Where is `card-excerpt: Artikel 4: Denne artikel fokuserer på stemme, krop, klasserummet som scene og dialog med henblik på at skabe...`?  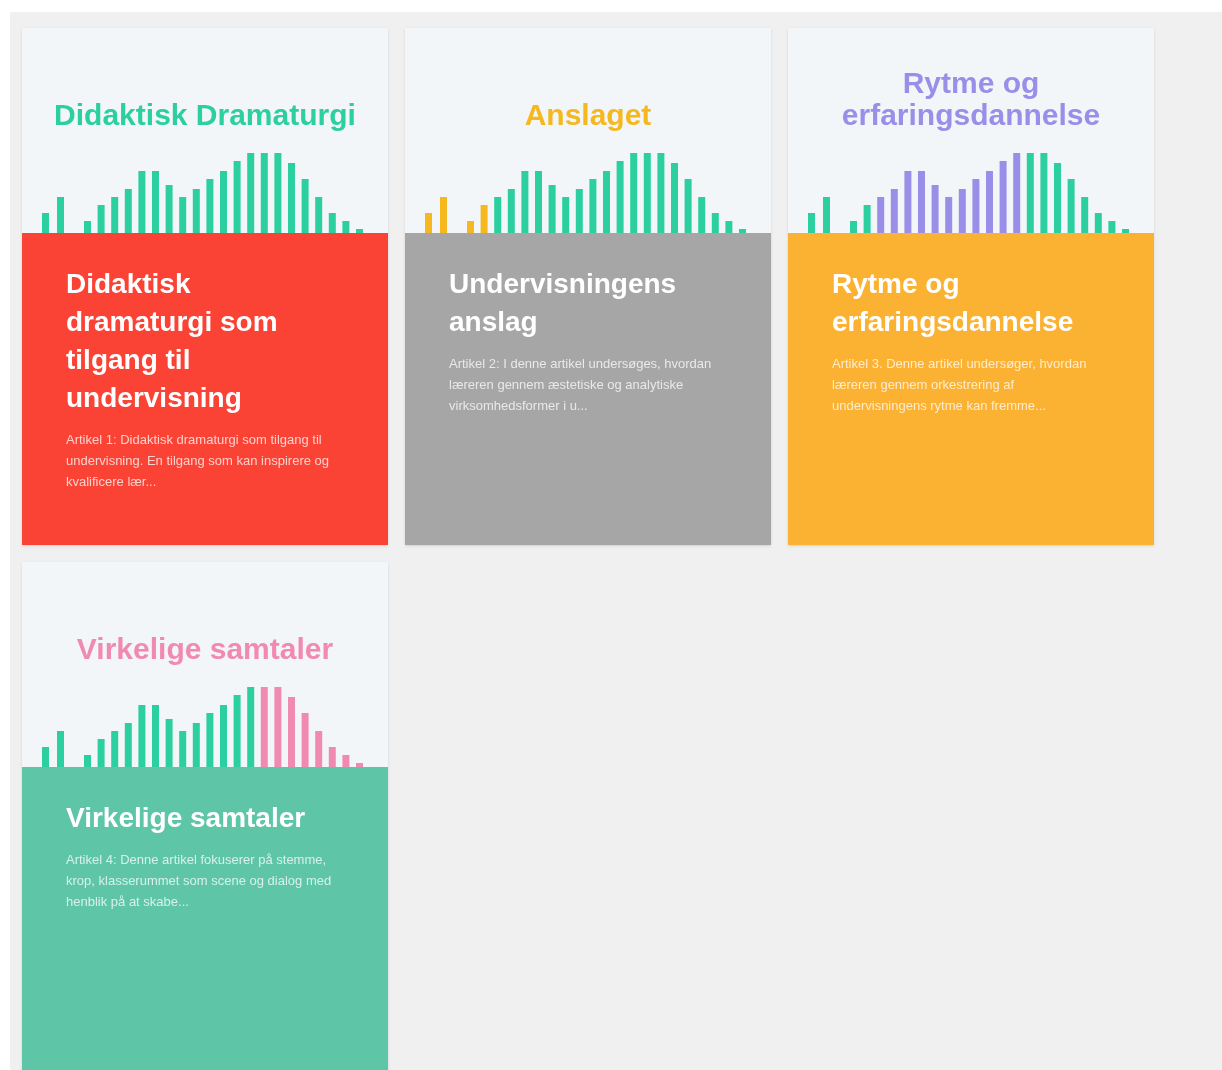 card-excerpt: Artikel 4: Denne artikel fokuserer på stemme, krop, klasserummet som scene og dialog med henblik på at skabe... is located at coordinates (199, 881).